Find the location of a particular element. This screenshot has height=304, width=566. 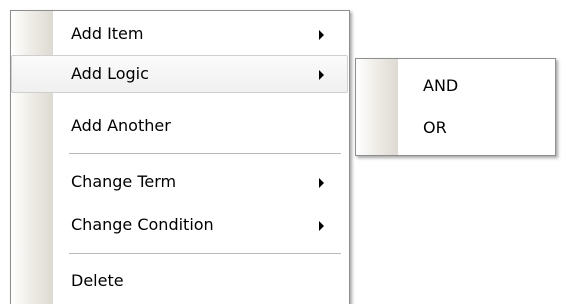

menu-item-label: Add Logic is located at coordinates (110, 73).